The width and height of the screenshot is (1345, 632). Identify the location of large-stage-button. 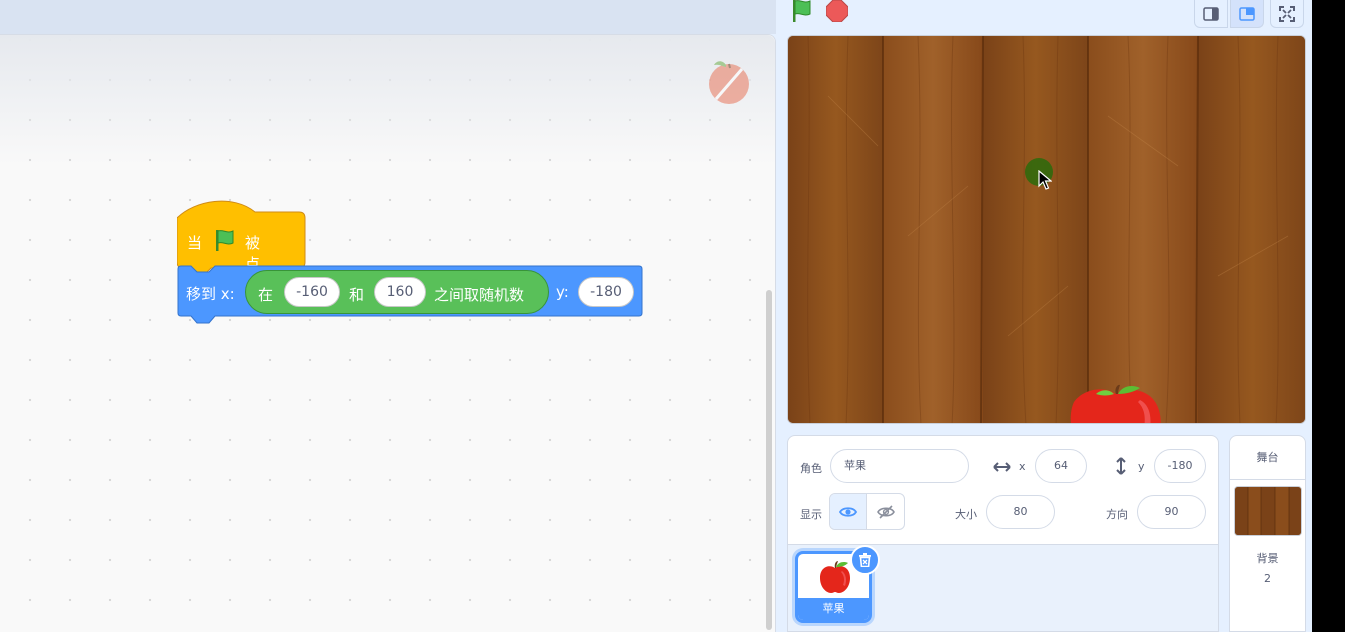
(1247, 14).